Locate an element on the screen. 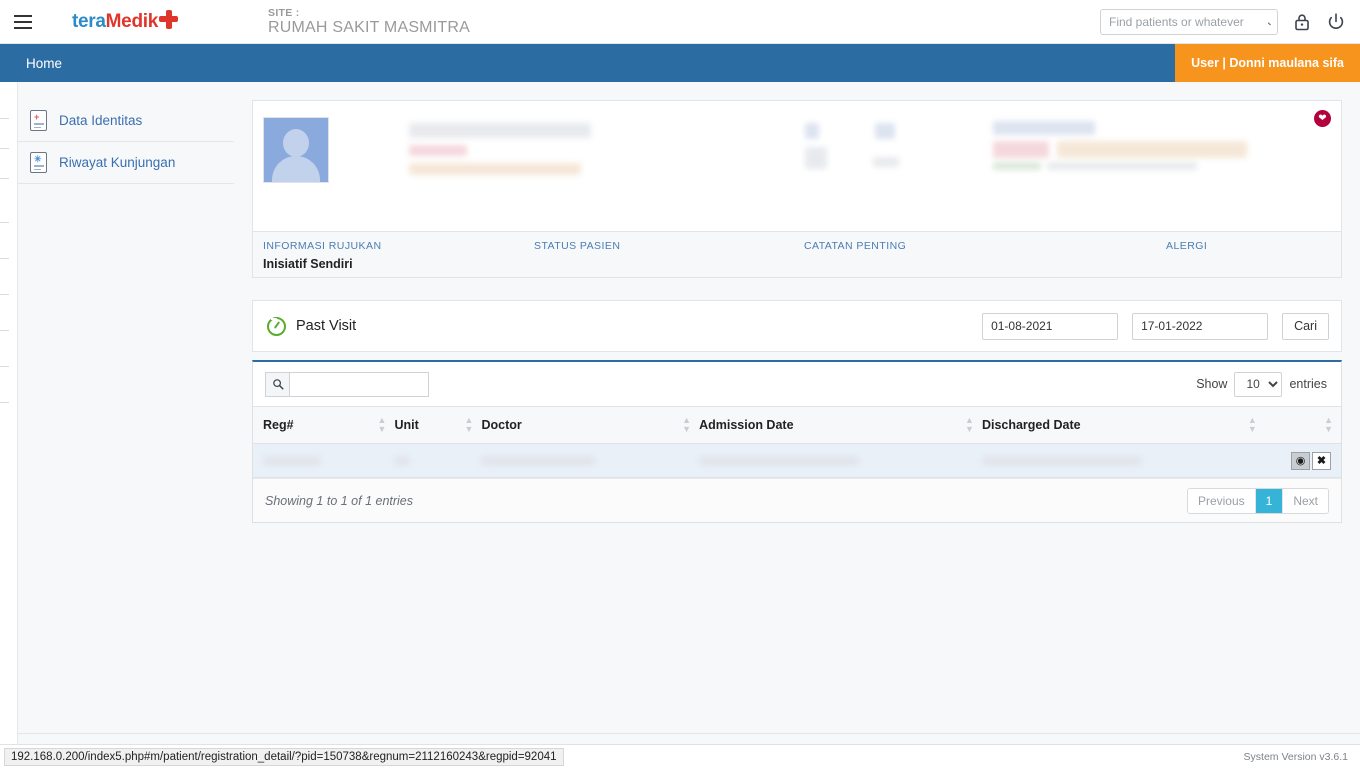 Image resolution: width=1360 pixels, height=768 pixels. global-search is located at coordinates (1189, 22).